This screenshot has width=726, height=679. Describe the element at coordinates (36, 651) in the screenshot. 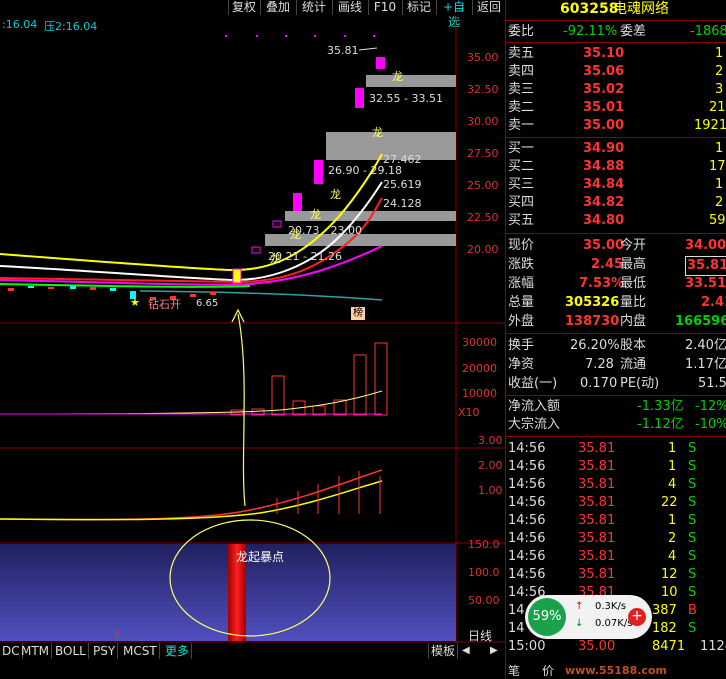

I see `tab-mtm: MTM` at that location.